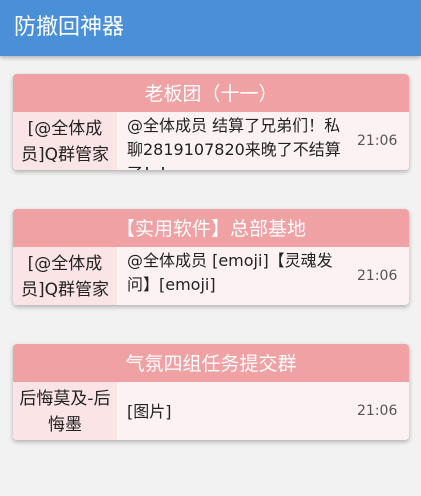 The width and height of the screenshot is (421, 496). Describe the element at coordinates (234, 143) in the screenshot. I see `message-text: @全体成员 结算了兄弟们！私聊2819107820来晚了不结算了！！` at that location.